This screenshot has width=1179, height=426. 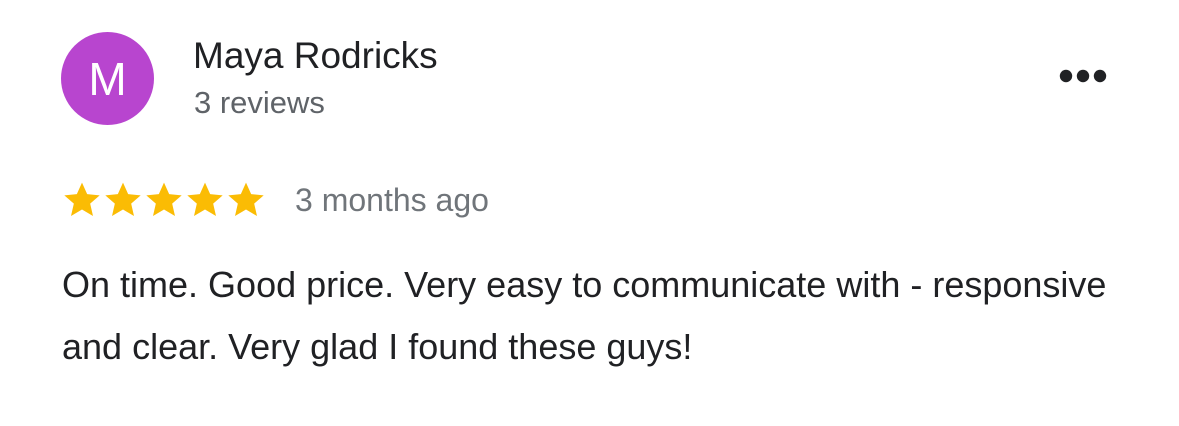 I want to click on avatar-initial: M, so click(x=107, y=78).